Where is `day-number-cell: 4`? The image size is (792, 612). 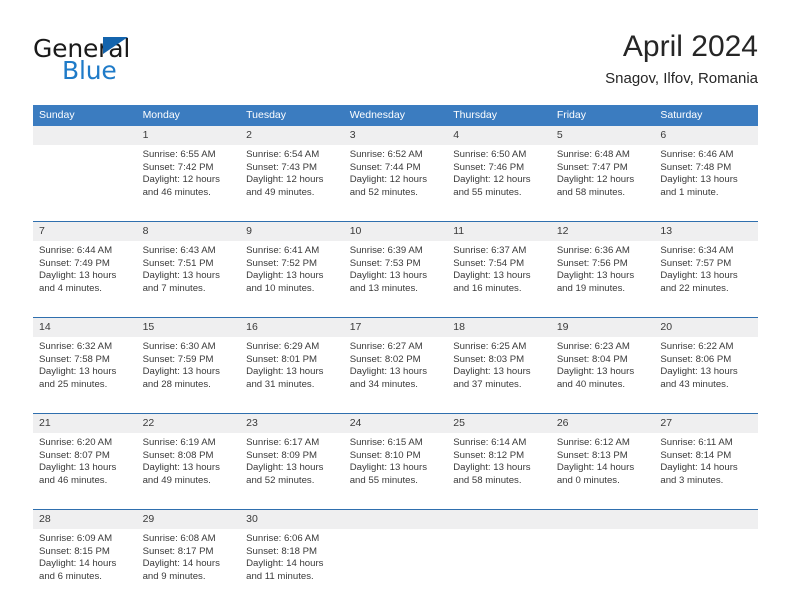 day-number-cell: 4 is located at coordinates (499, 135).